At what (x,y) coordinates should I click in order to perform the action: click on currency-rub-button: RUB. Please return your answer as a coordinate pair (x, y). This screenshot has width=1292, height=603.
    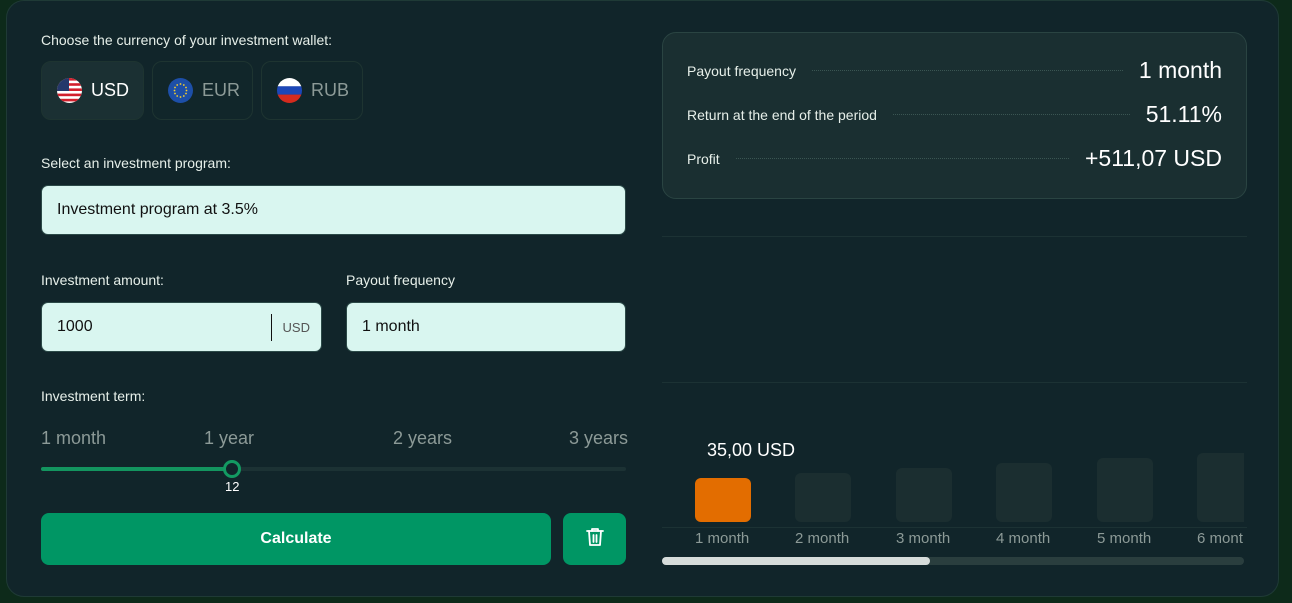
    Looking at the image, I should click on (312, 90).